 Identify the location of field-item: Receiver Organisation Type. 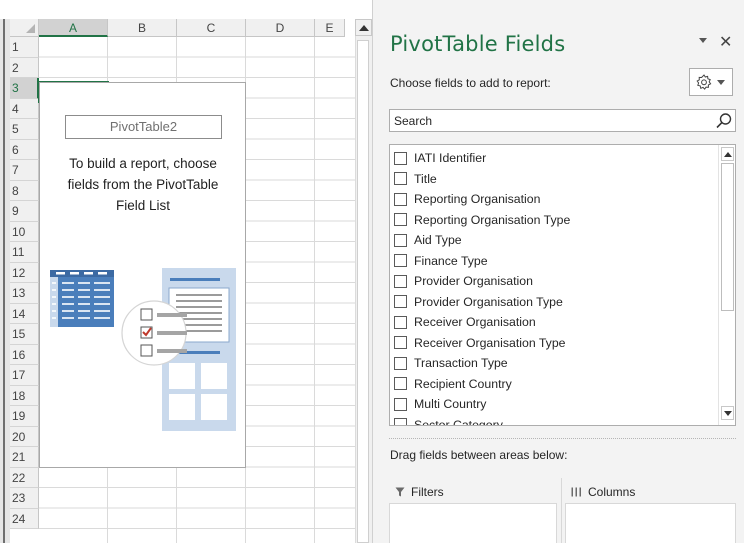
(554, 343).